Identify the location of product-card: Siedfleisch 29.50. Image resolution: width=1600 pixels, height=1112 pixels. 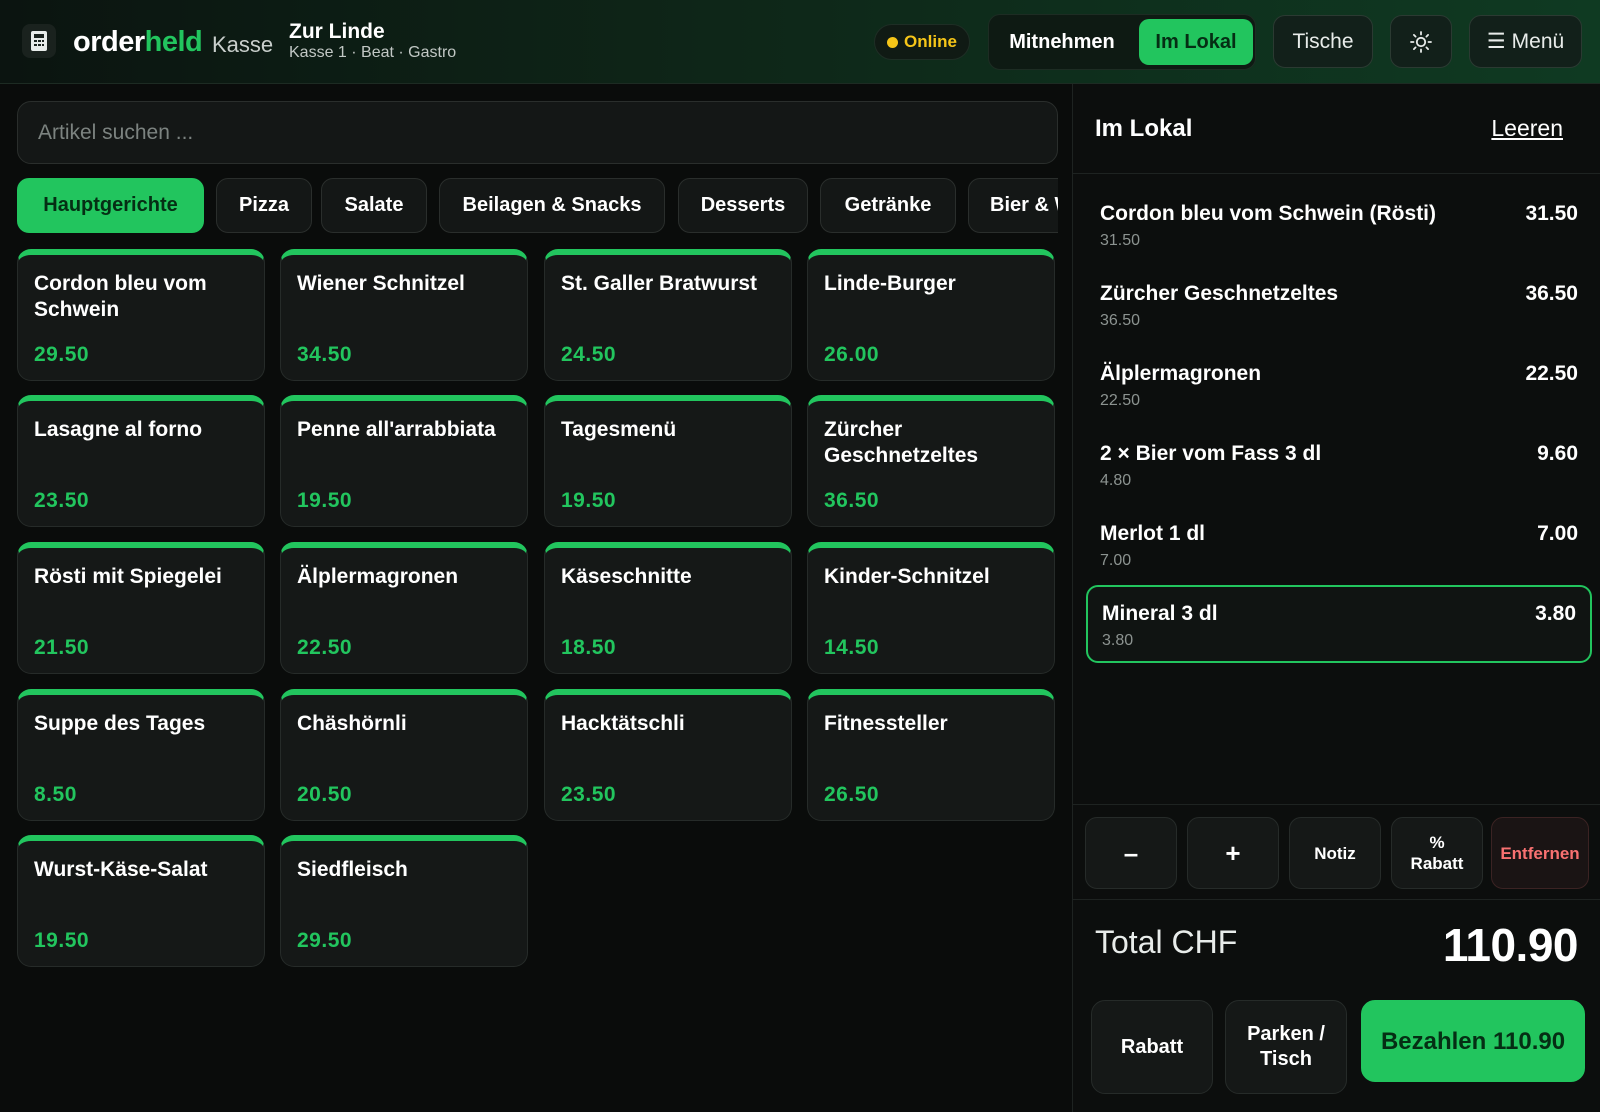
(404, 901).